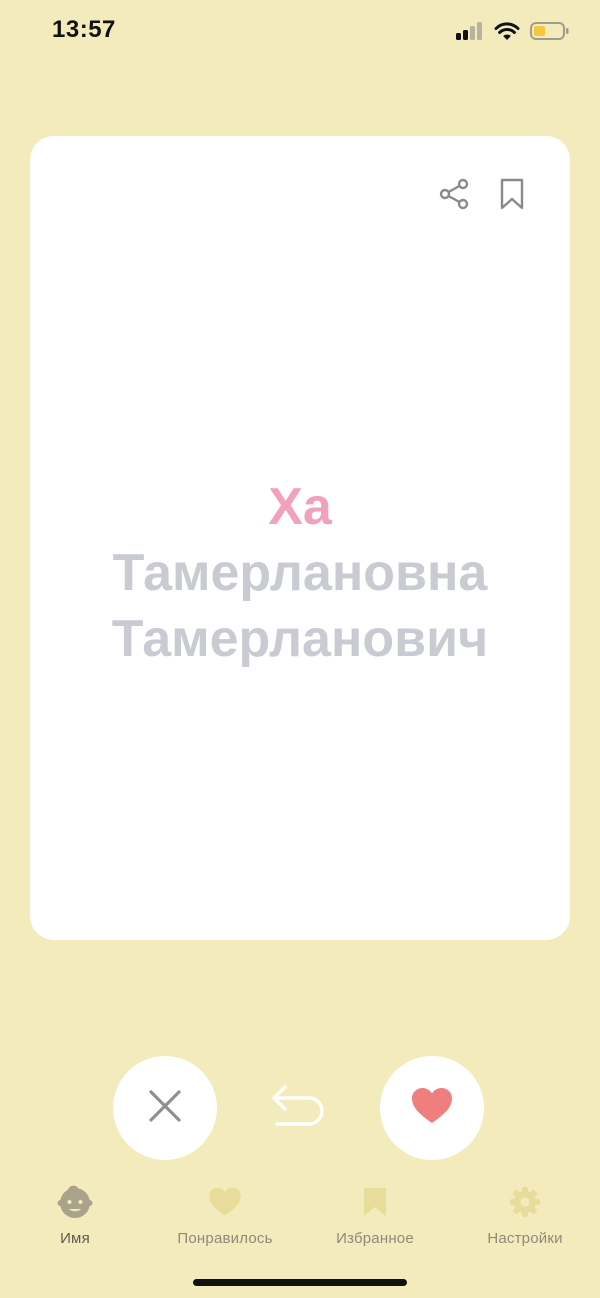 The height and width of the screenshot is (1298, 600). I want to click on tab-label: Имя, so click(75, 1238).